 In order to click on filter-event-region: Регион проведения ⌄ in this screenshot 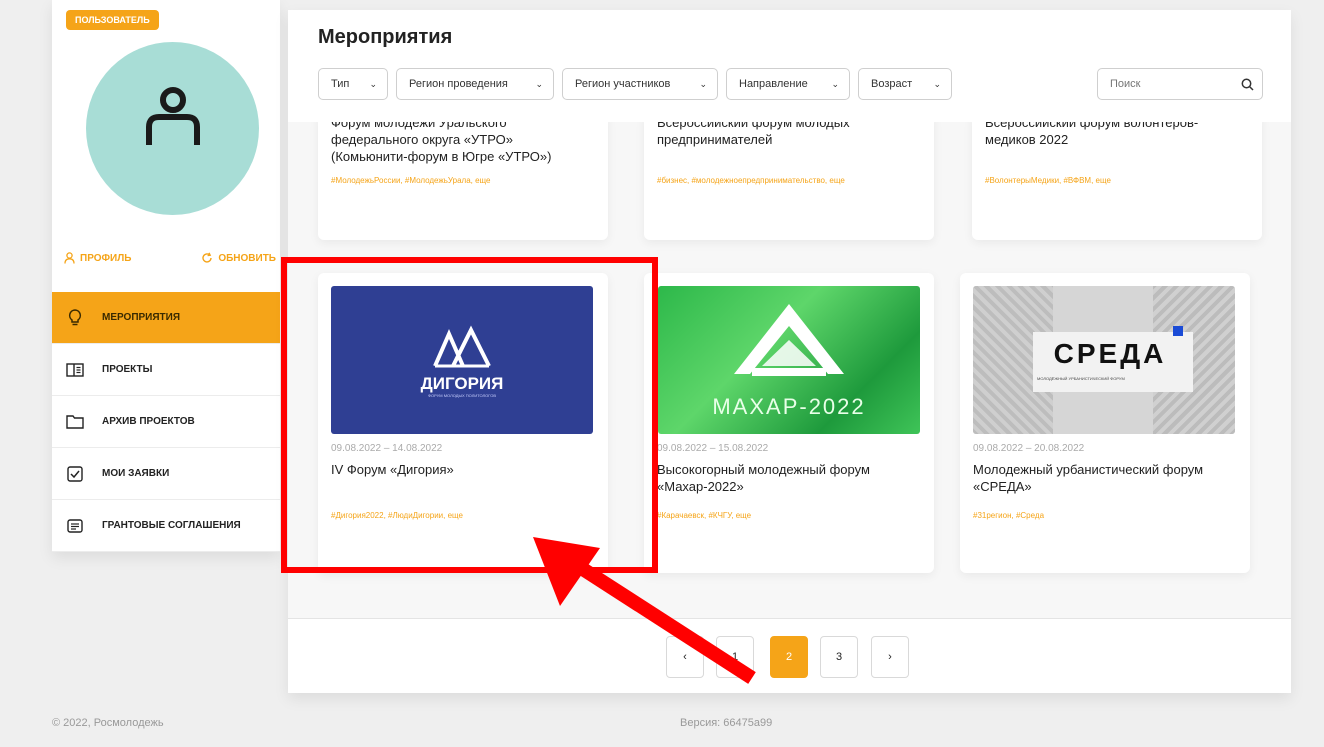, I will do `click(475, 84)`.